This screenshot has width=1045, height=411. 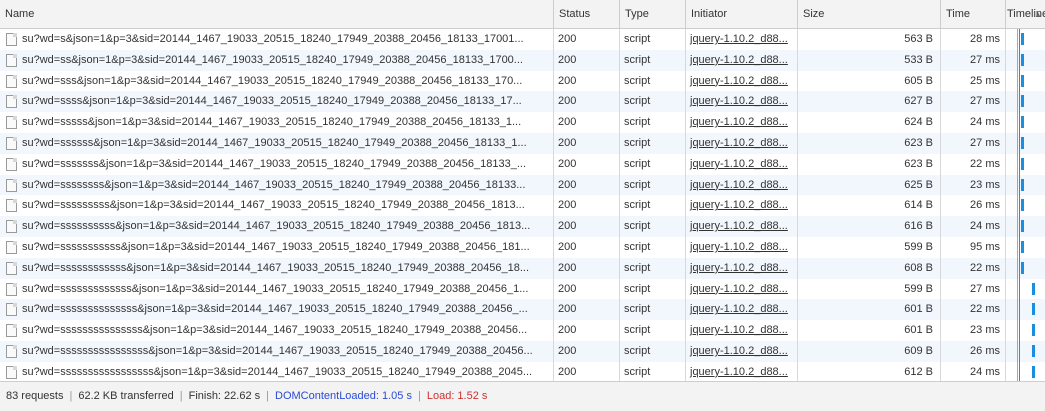 I want to click on column-header-initiator: Initiator, so click(x=741, y=14).